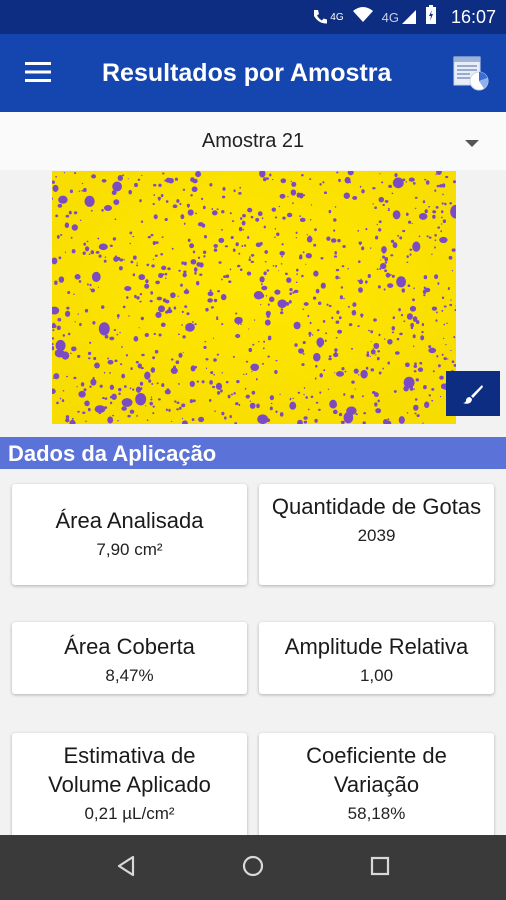  What do you see at coordinates (380, 866) in the screenshot?
I see `recent-apps-icon` at bounding box center [380, 866].